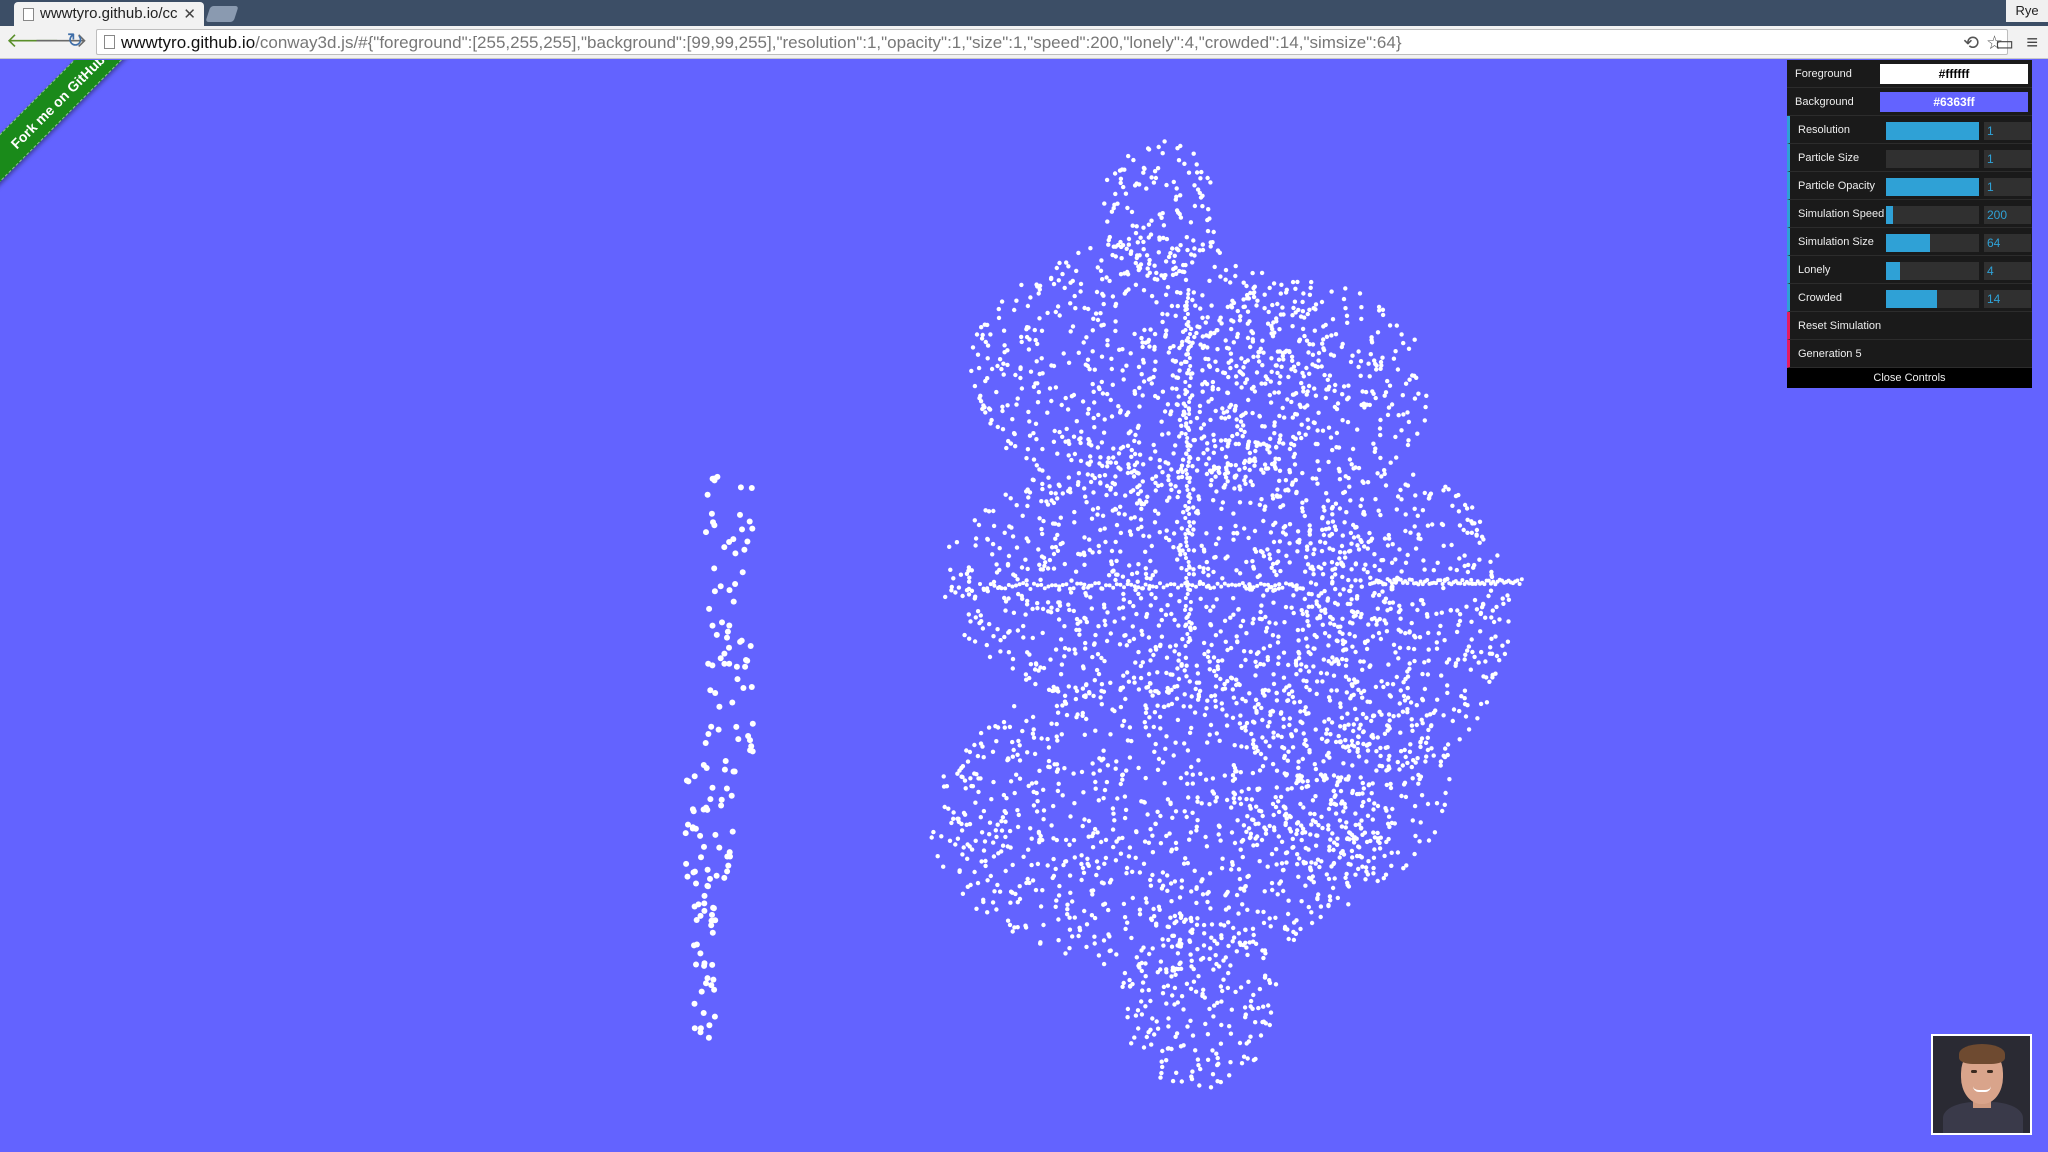 The width and height of the screenshot is (2048, 1152). Describe the element at coordinates (75, 41) in the screenshot. I see `reload-icon: ↻` at that location.